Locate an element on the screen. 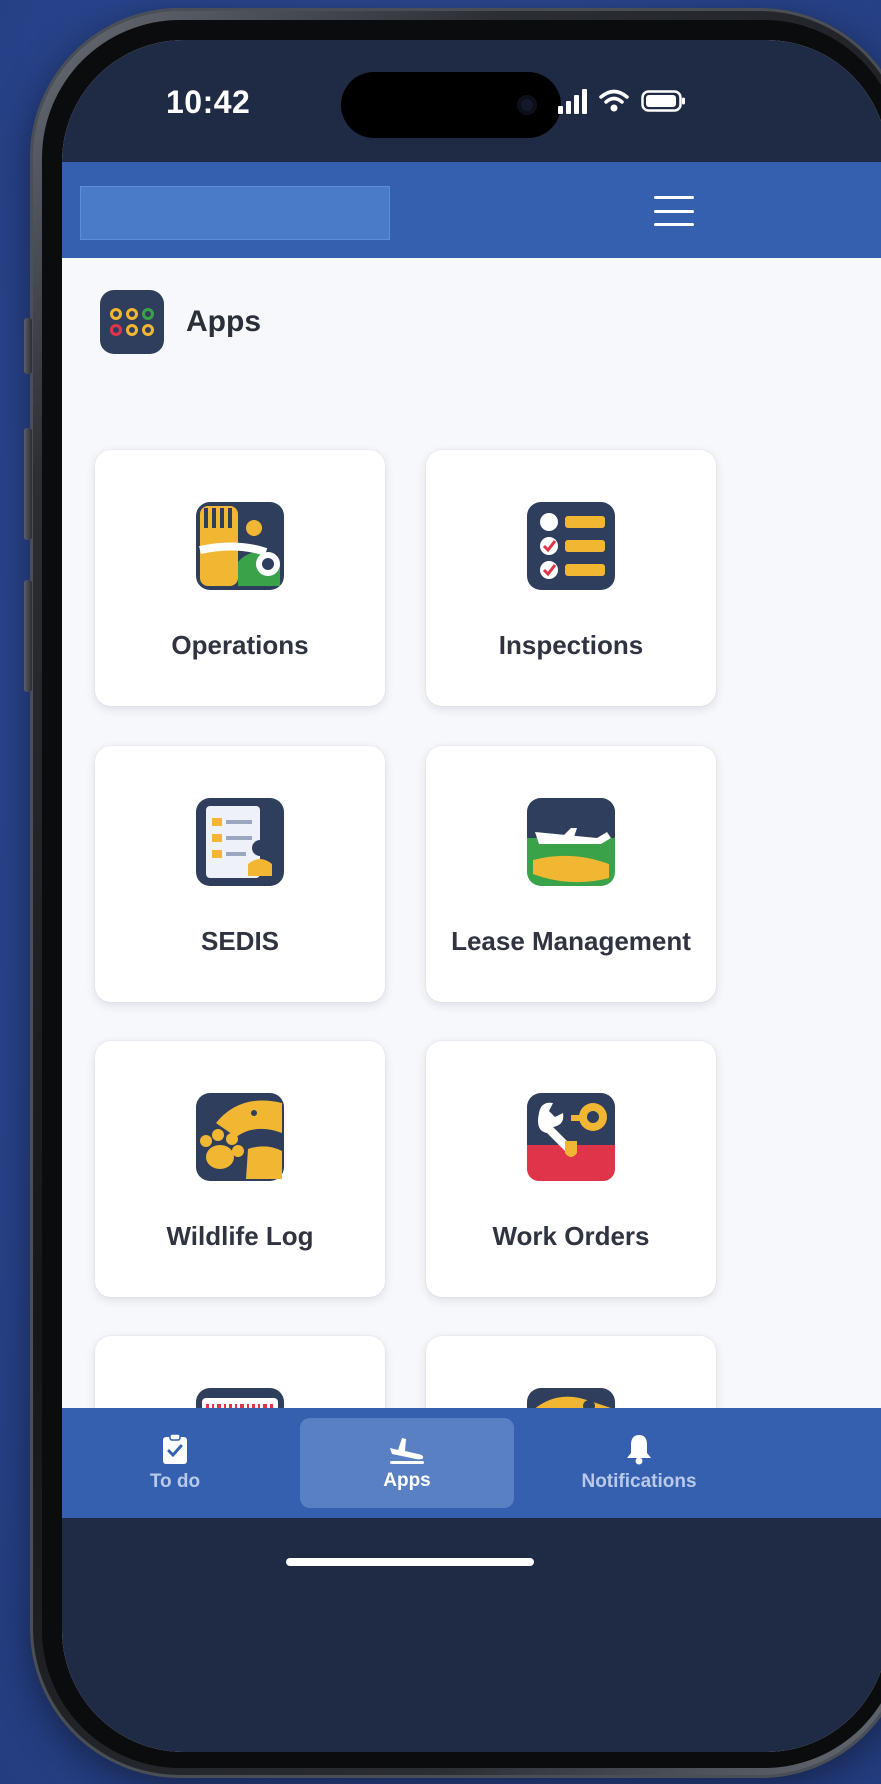 Image resolution: width=881 pixels, height=1784 pixels. status-time: 10:42 is located at coordinates (208, 102).